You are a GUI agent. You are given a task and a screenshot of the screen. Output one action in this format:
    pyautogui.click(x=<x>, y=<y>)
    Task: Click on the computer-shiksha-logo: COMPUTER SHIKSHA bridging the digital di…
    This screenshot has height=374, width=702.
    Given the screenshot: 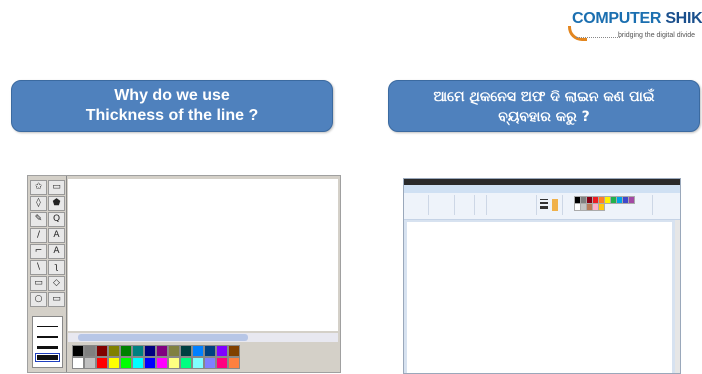 What is the action you would take?
    pyautogui.click(x=634, y=26)
    